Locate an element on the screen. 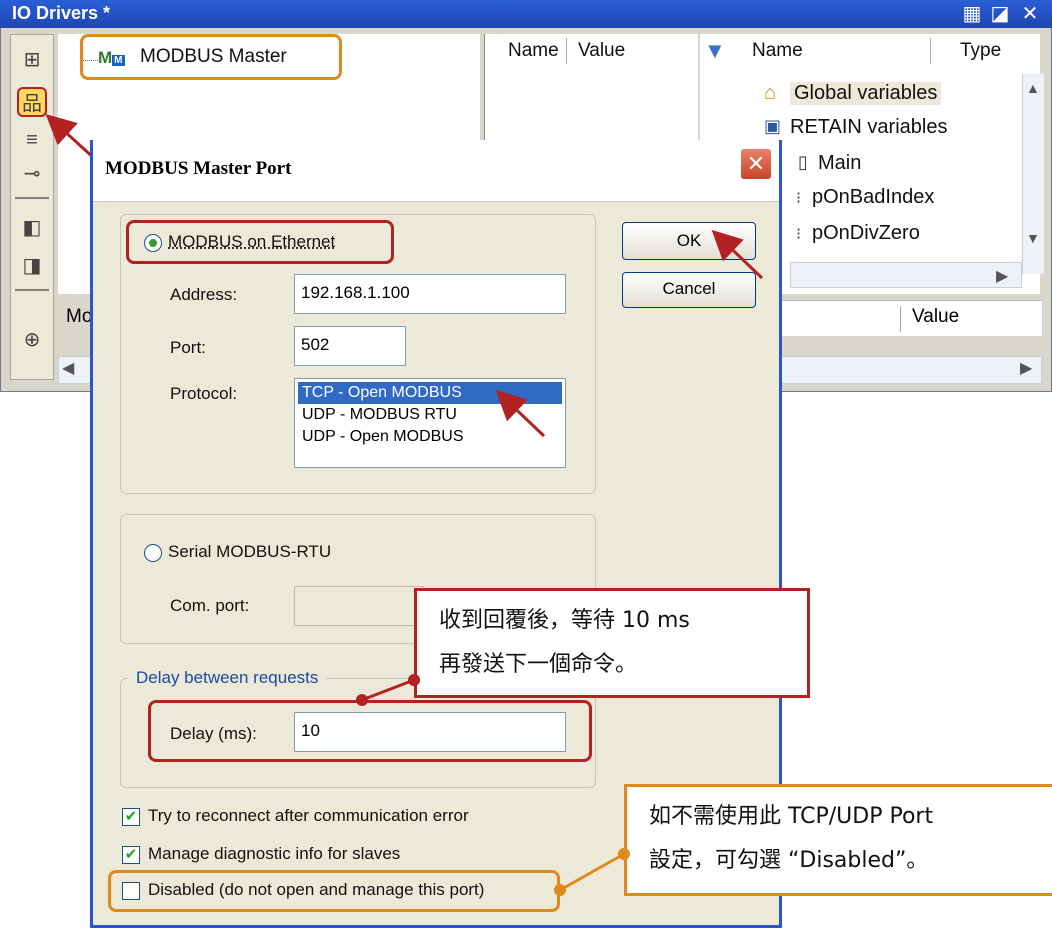 The height and width of the screenshot is (928, 1052). connector-delay is located at coordinates (388, 690).